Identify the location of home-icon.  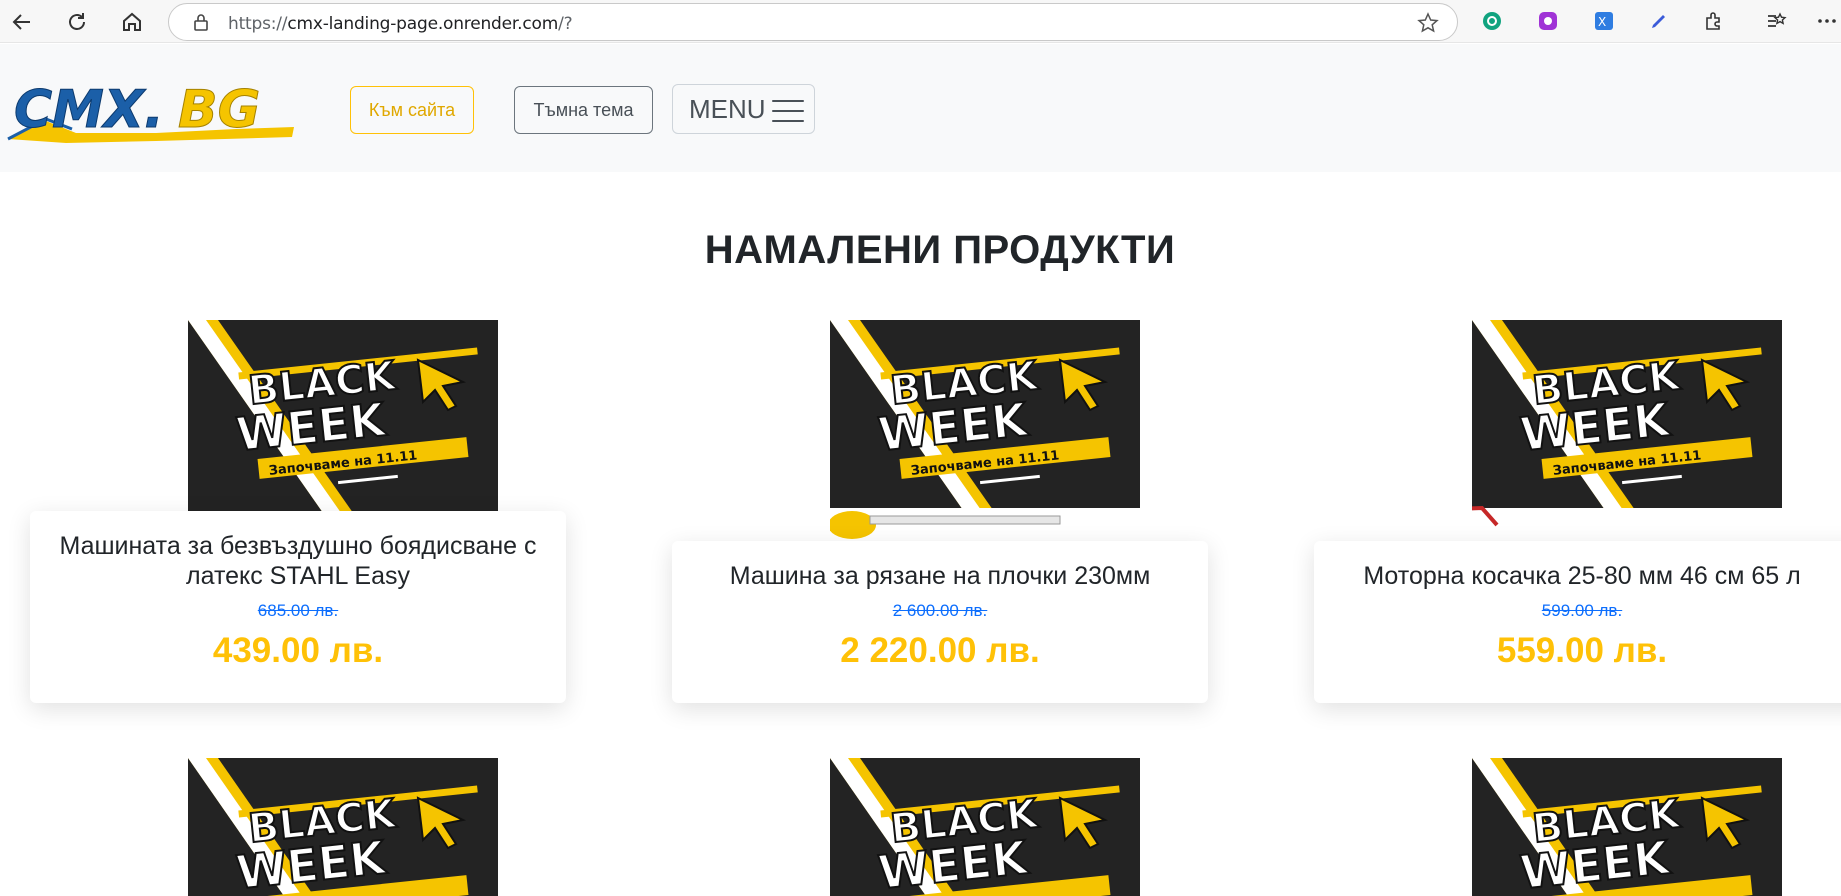
(132, 22).